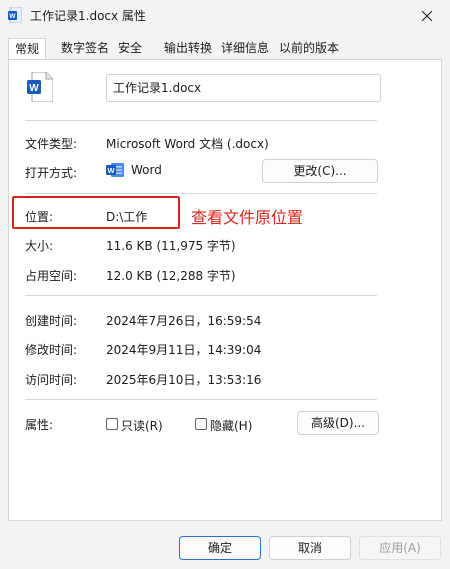 Image resolution: width=450 pixels, height=569 pixels. What do you see at coordinates (309, 49) in the screenshot?
I see `tab-previous-versions: 以前的版本` at bounding box center [309, 49].